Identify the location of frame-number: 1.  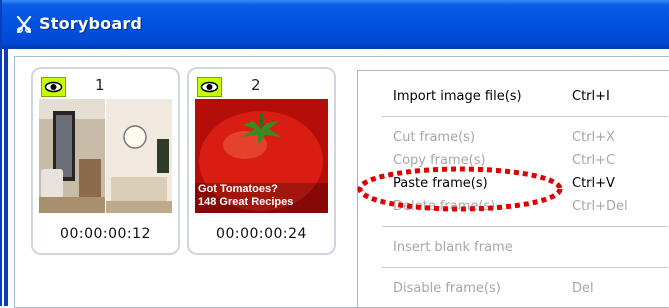
(100, 85).